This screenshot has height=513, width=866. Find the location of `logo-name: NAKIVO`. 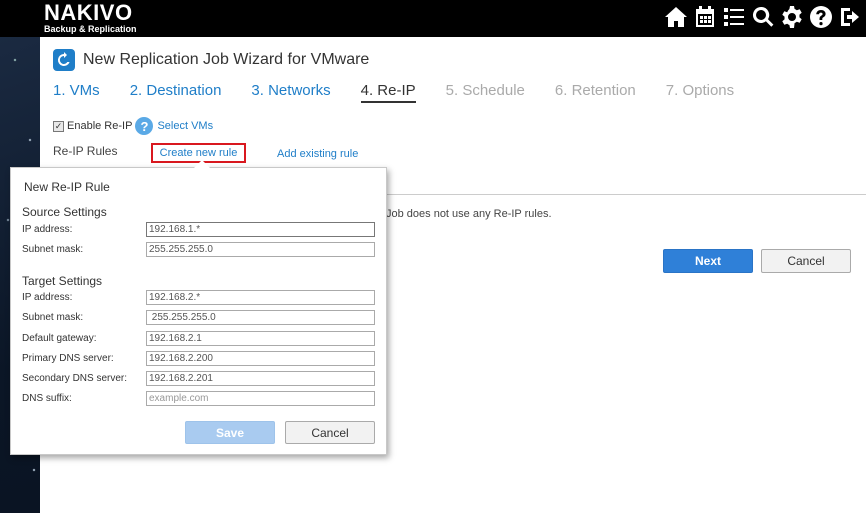

logo-name: NAKIVO is located at coordinates (88, 12).